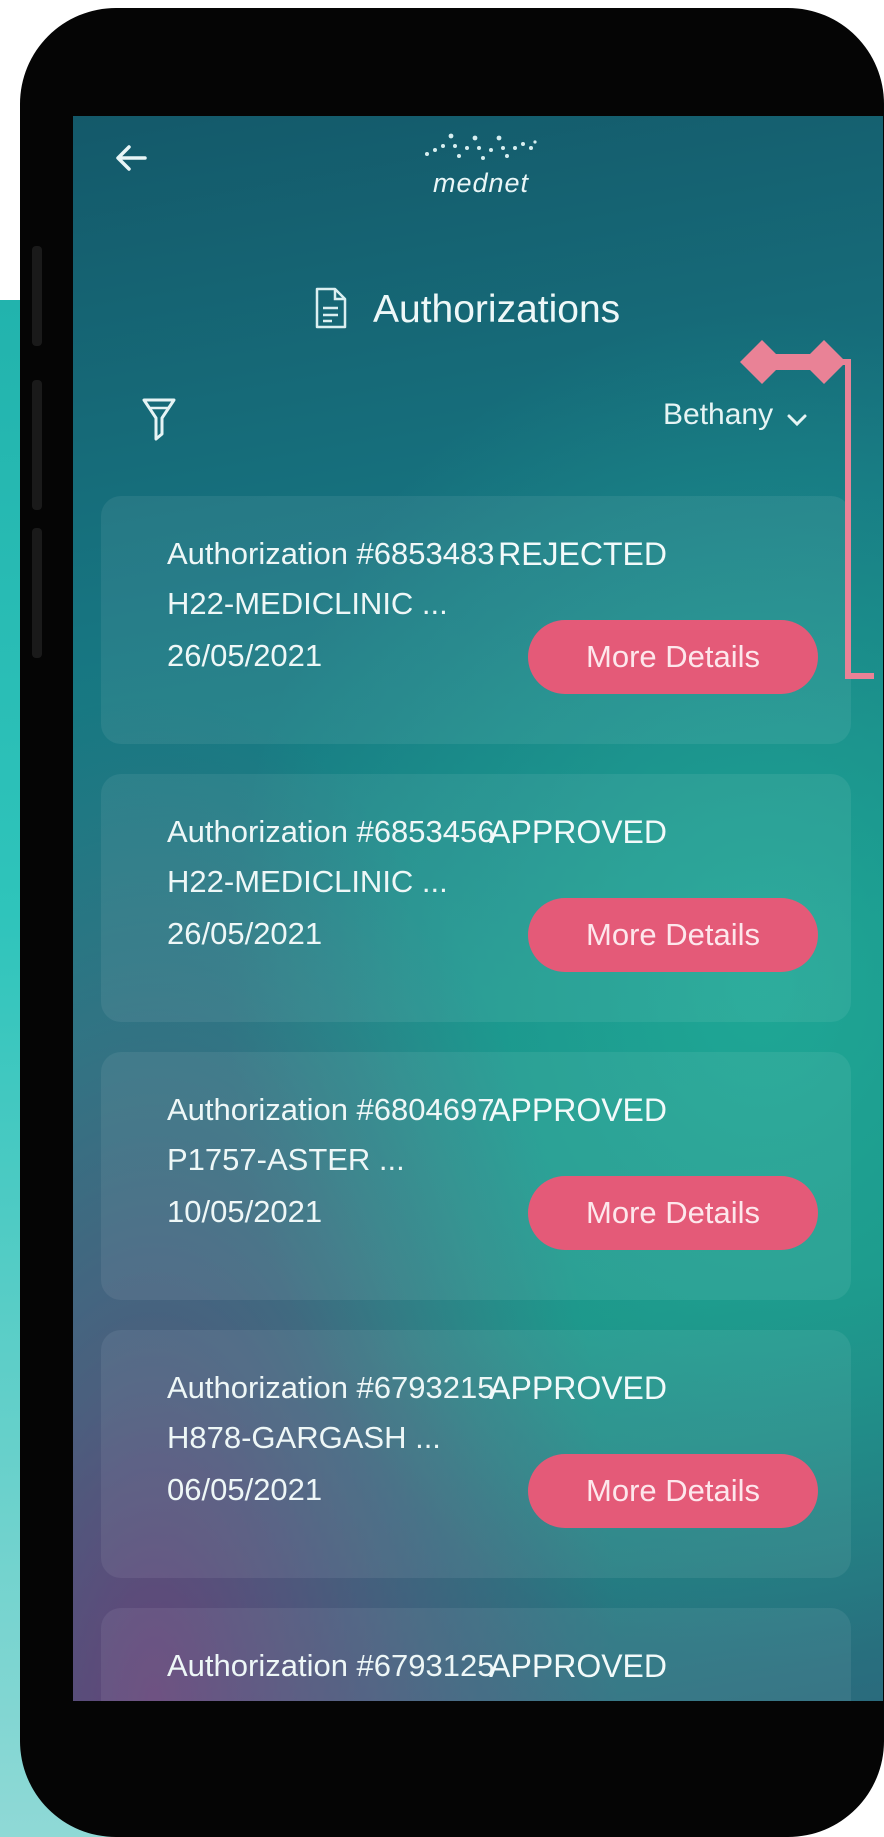  What do you see at coordinates (497, 309) in the screenshot?
I see `page-title: Authorizations` at bounding box center [497, 309].